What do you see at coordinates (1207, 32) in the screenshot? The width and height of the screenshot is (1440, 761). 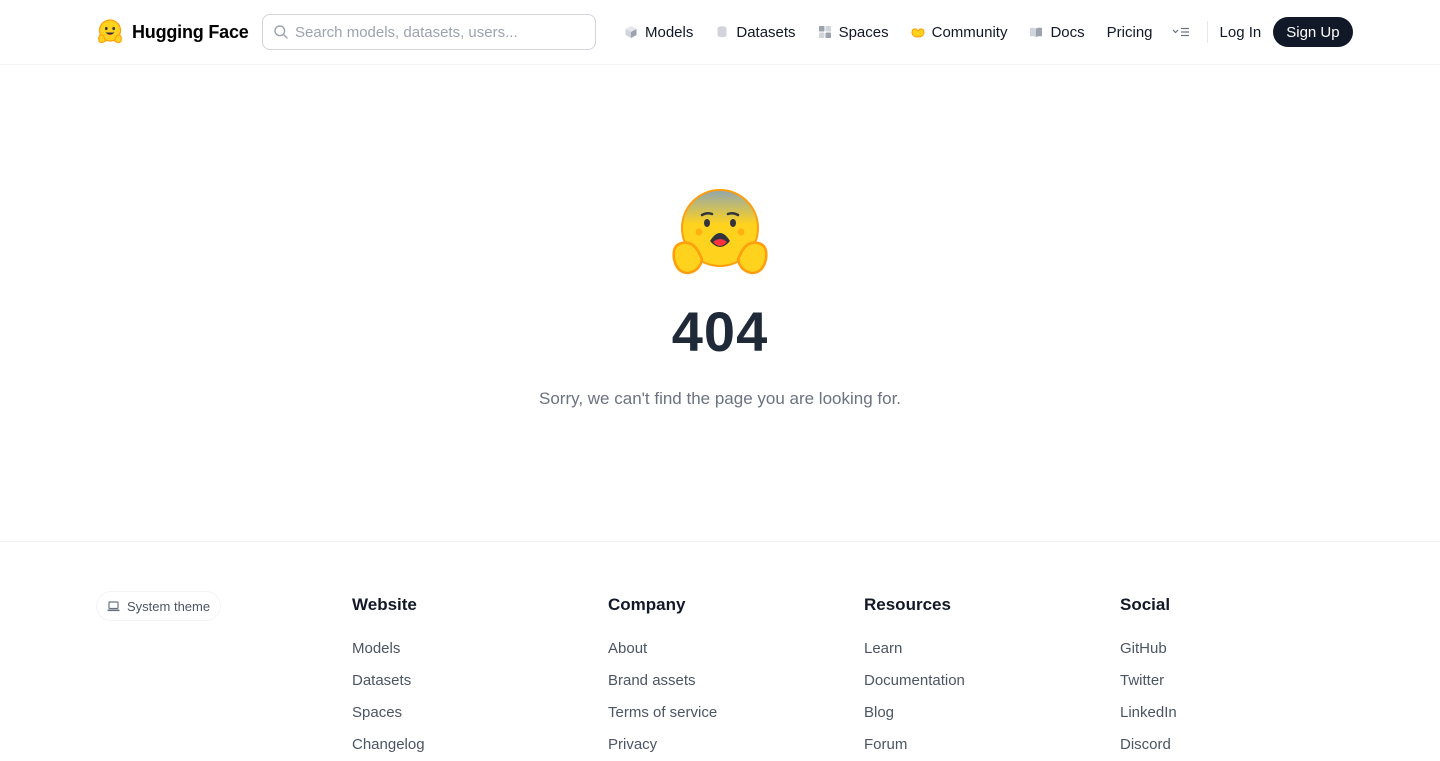 I see `nav-divider` at bounding box center [1207, 32].